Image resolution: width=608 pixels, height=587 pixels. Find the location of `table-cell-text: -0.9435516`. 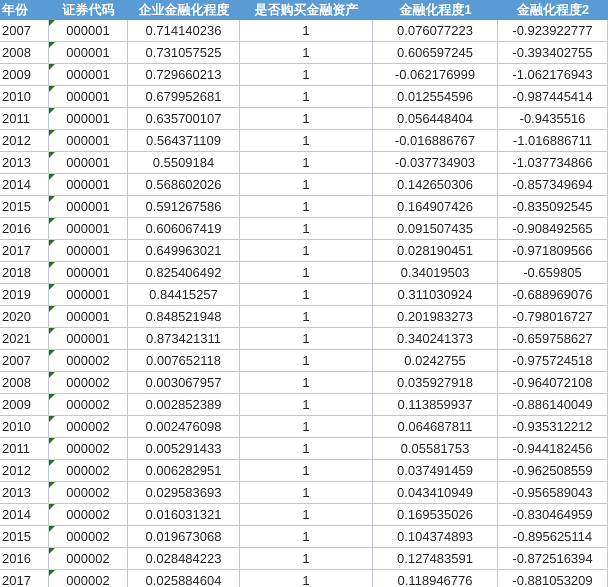

table-cell-text: -0.9435516 is located at coordinates (553, 119).